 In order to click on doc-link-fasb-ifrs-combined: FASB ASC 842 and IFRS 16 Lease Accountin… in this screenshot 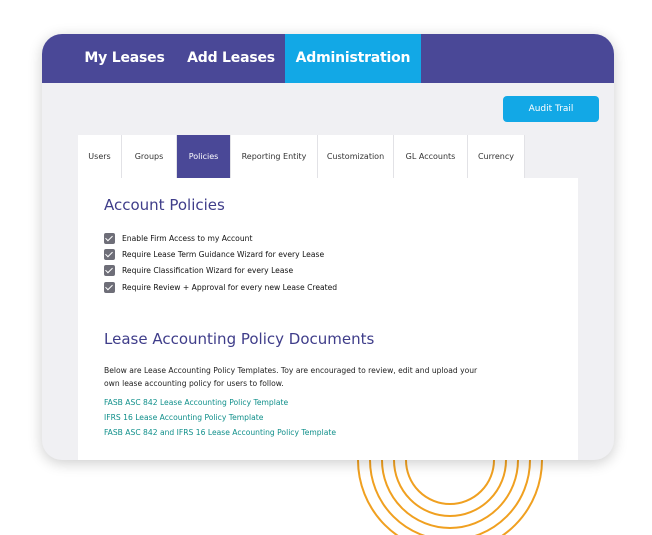, I will do `click(220, 432)`.